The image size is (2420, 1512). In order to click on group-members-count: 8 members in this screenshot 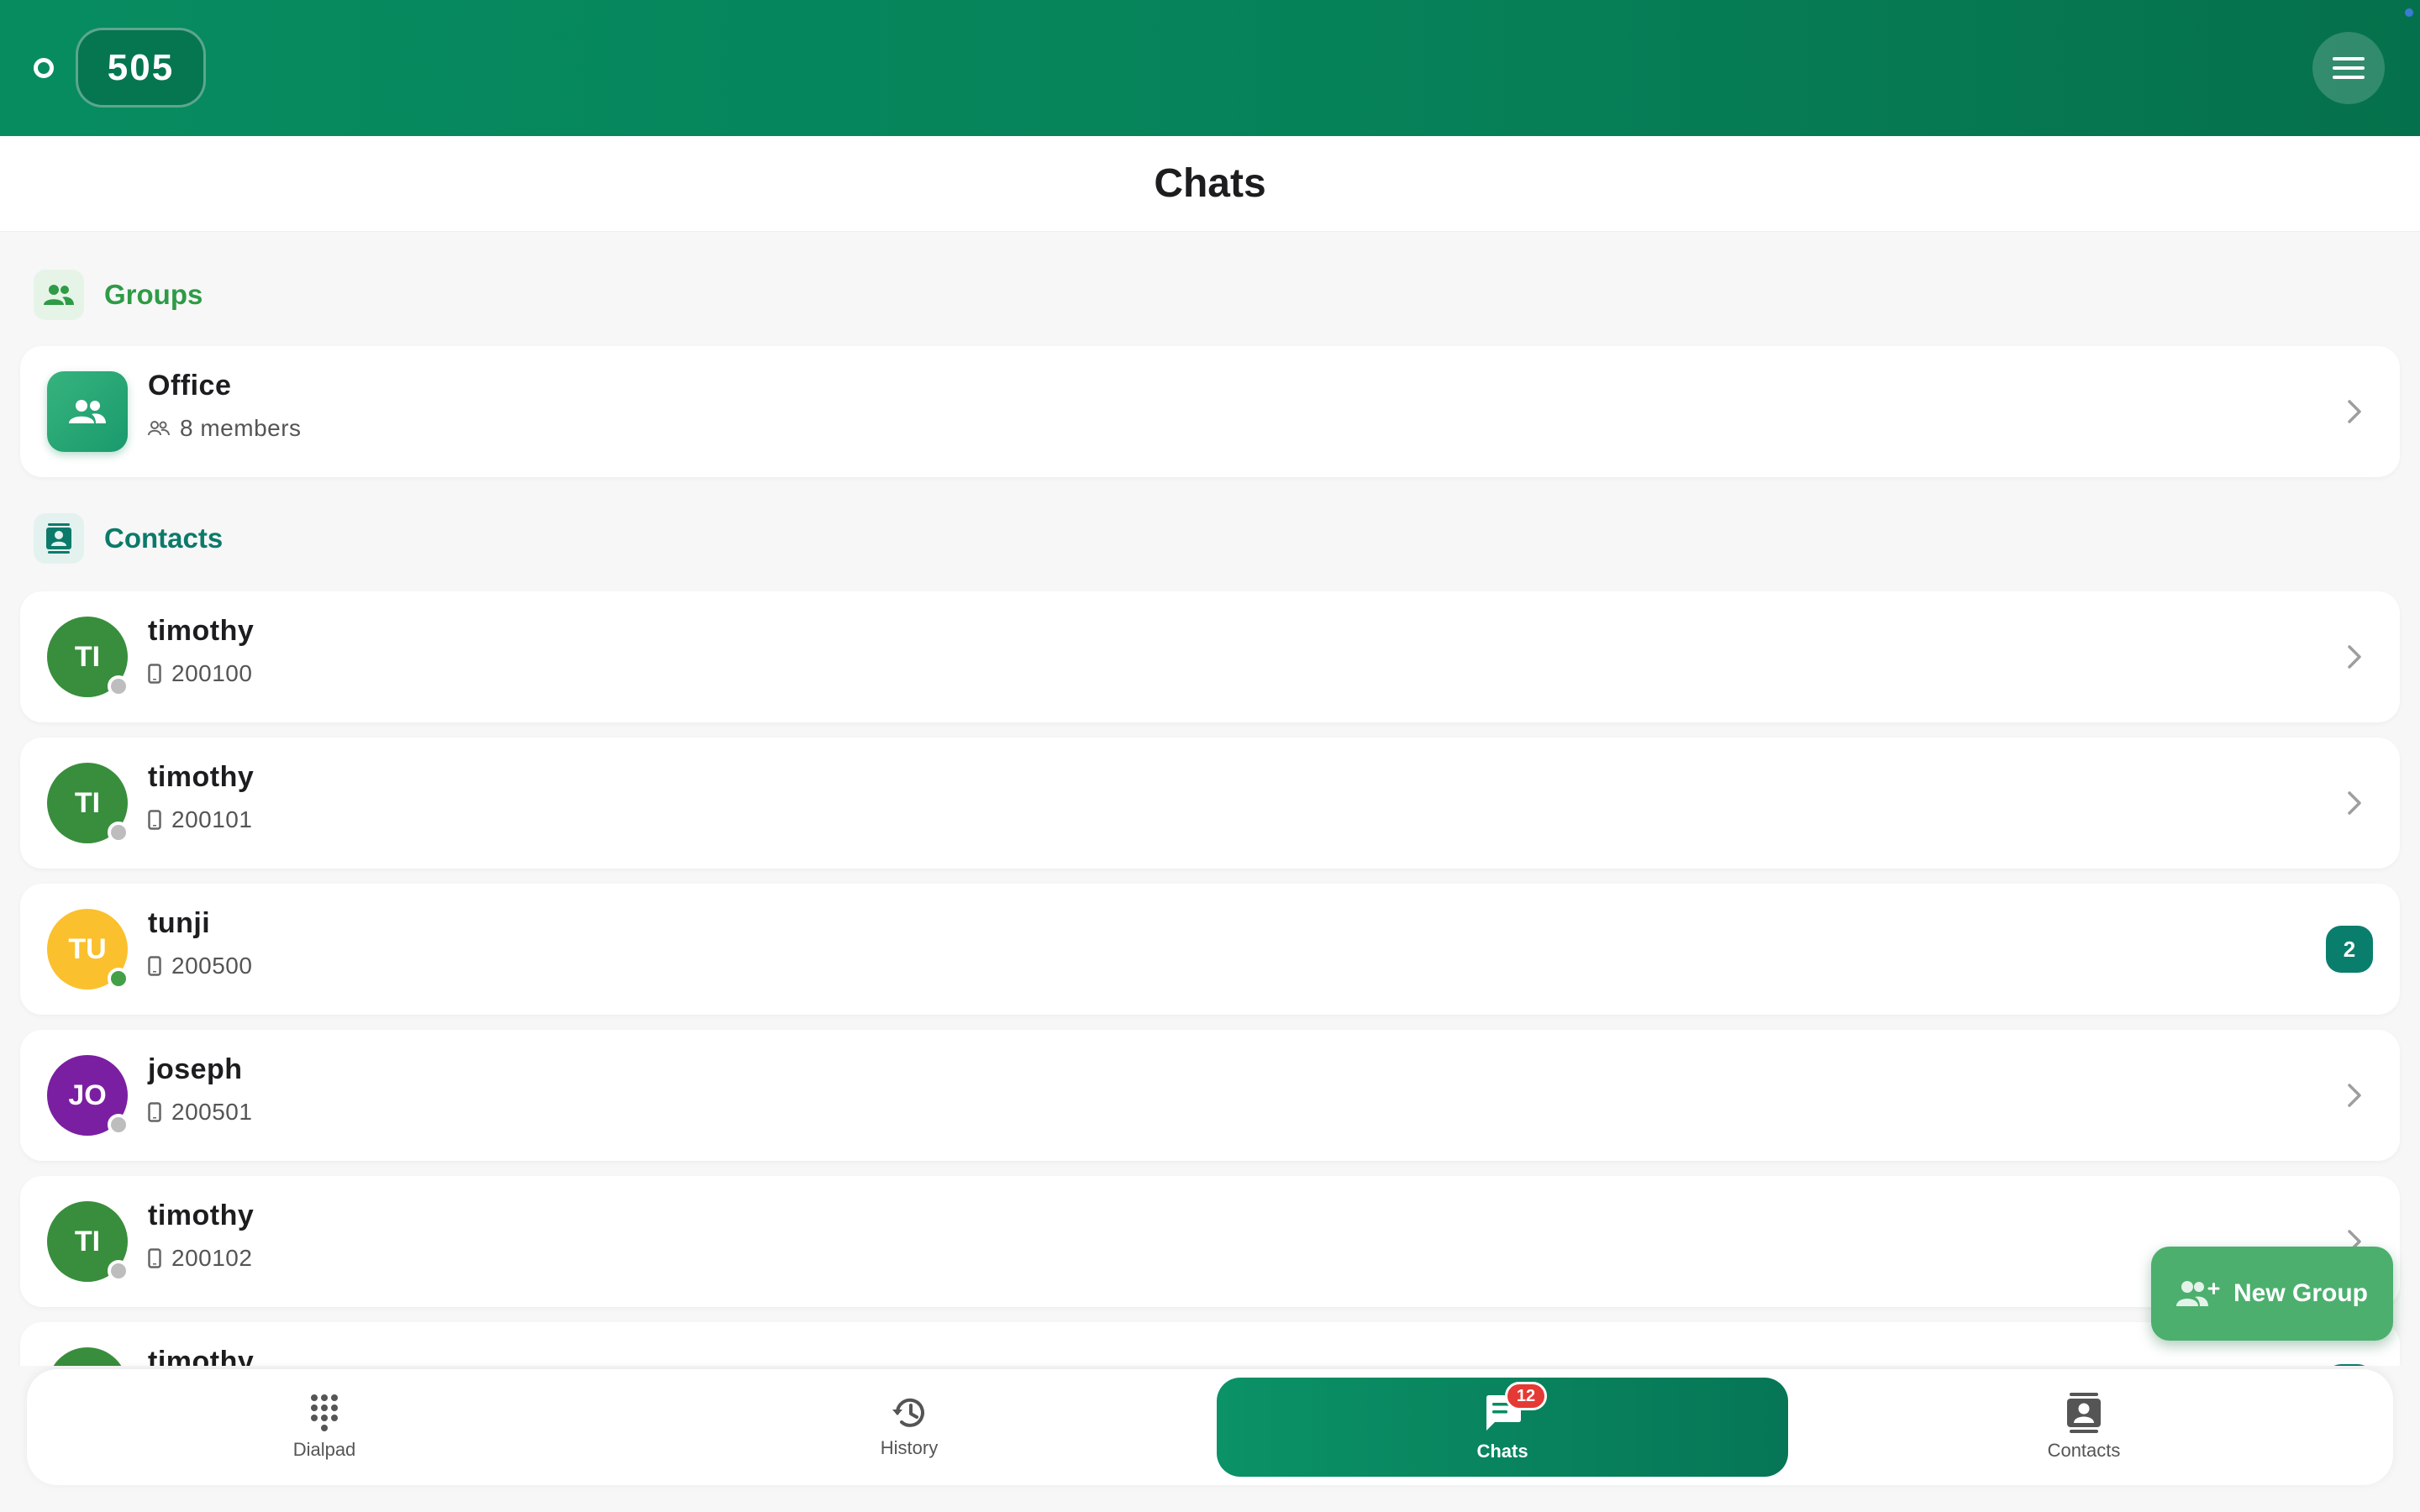, I will do `click(241, 428)`.